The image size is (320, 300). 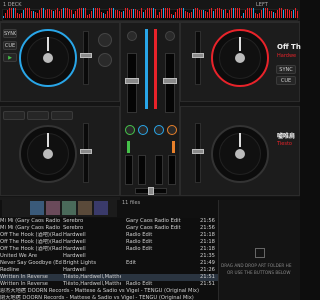 What do you see at coordinates (260, 253) in the screenshot?
I see `folder-icon` at bounding box center [260, 253].